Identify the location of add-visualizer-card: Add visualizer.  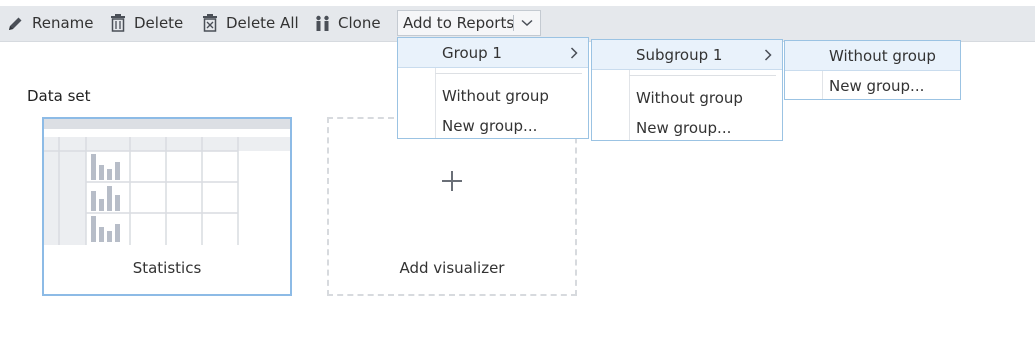
(452, 206).